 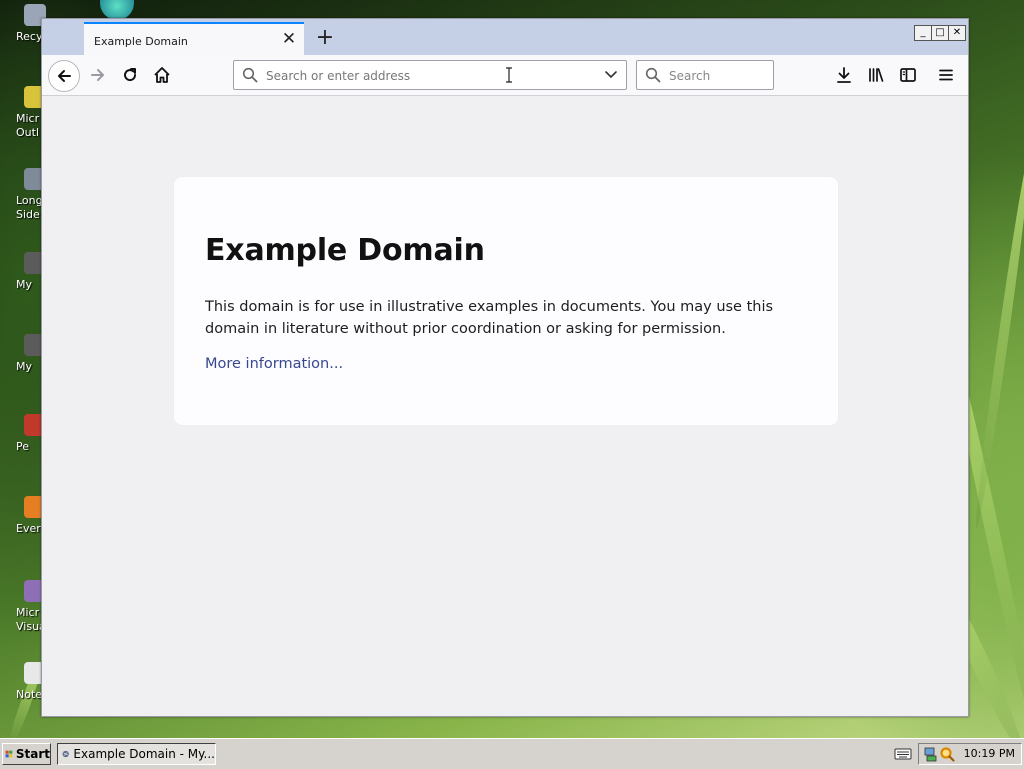 I want to click on menu-button, so click(x=946, y=75).